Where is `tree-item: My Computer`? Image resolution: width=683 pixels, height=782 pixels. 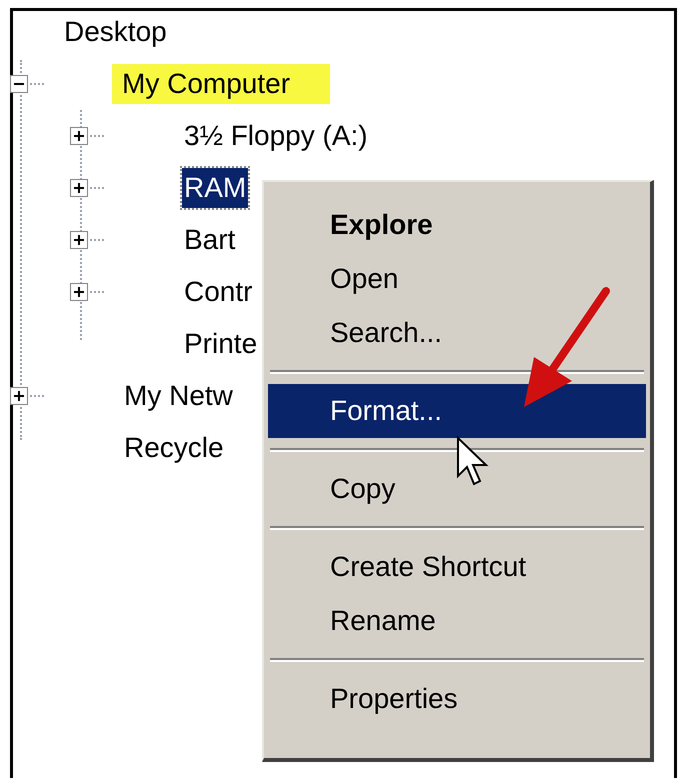
tree-item: My Computer is located at coordinates (221, 84).